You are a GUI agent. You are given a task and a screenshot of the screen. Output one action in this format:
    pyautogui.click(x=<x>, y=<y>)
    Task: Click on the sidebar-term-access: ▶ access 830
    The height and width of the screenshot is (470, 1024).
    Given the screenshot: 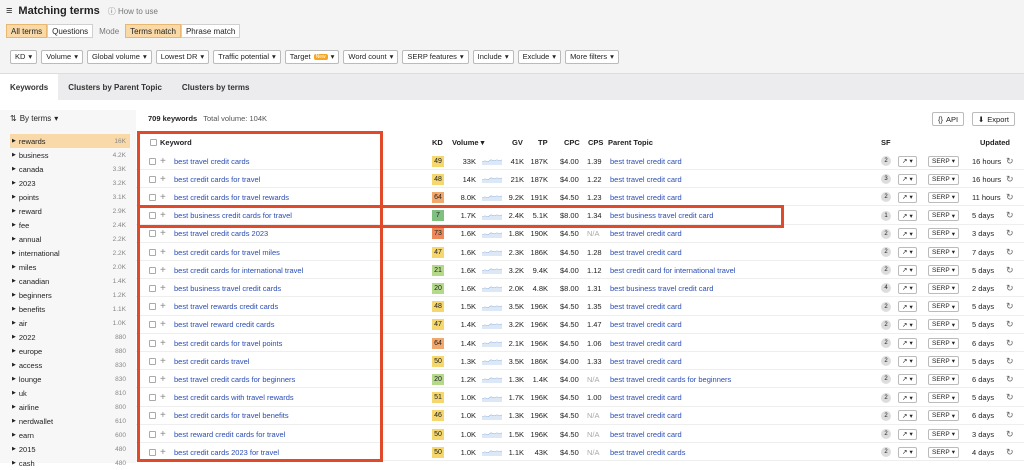 What is the action you would take?
    pyautogui.click(x=70, y=365)
    